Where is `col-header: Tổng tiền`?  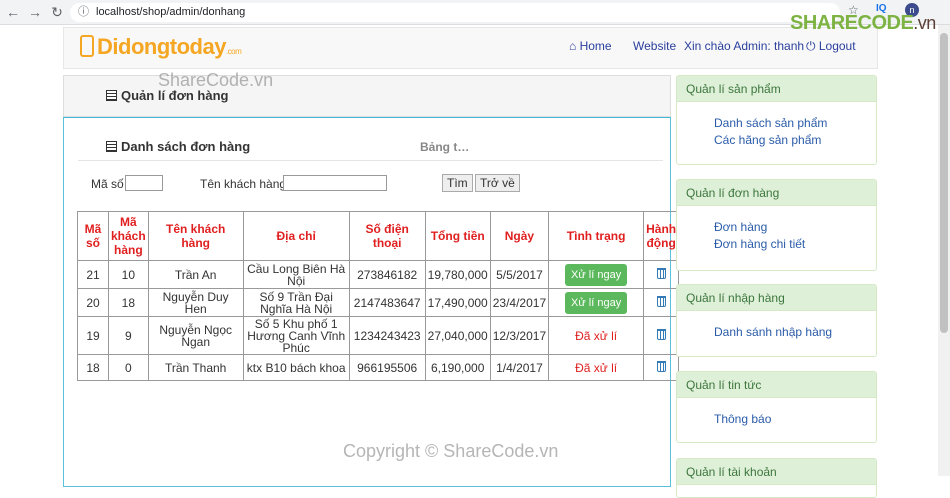 col-header: Tổng tiền is located at coordinates (457, 236).